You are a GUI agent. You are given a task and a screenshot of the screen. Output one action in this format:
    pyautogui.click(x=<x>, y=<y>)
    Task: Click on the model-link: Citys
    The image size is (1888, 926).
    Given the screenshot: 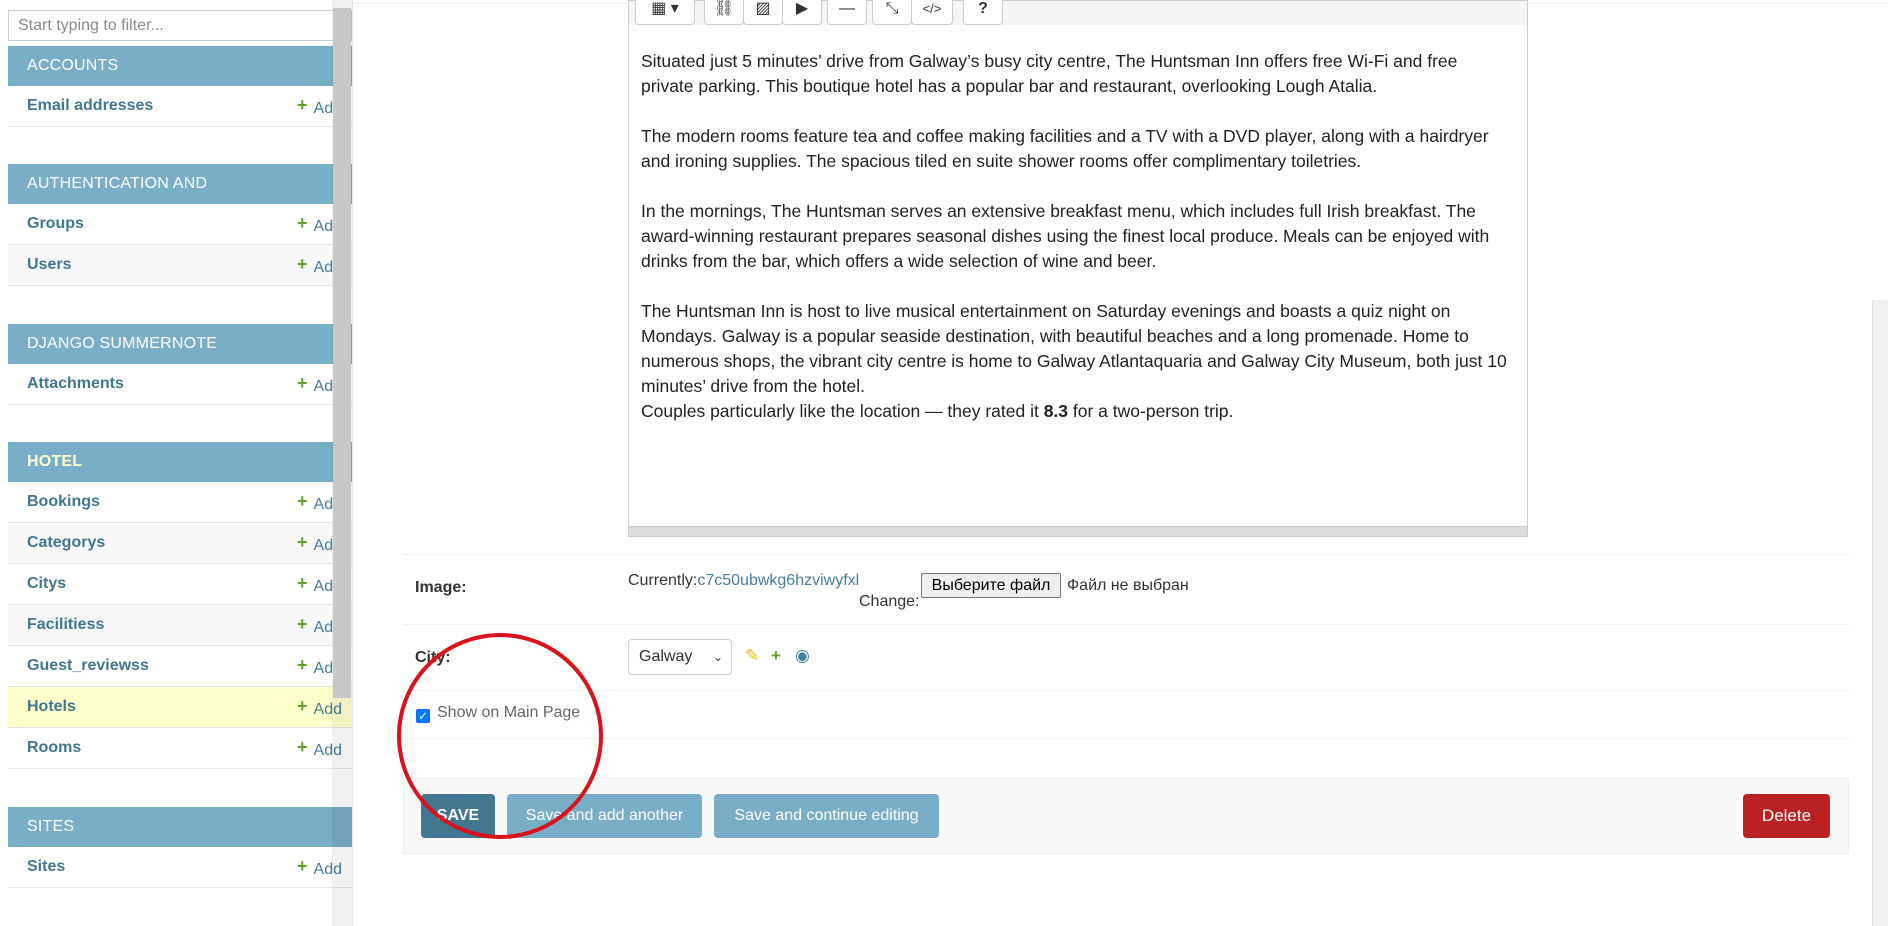 What is the action you would take?
    pyautogui.click(x=46, y=584)
    